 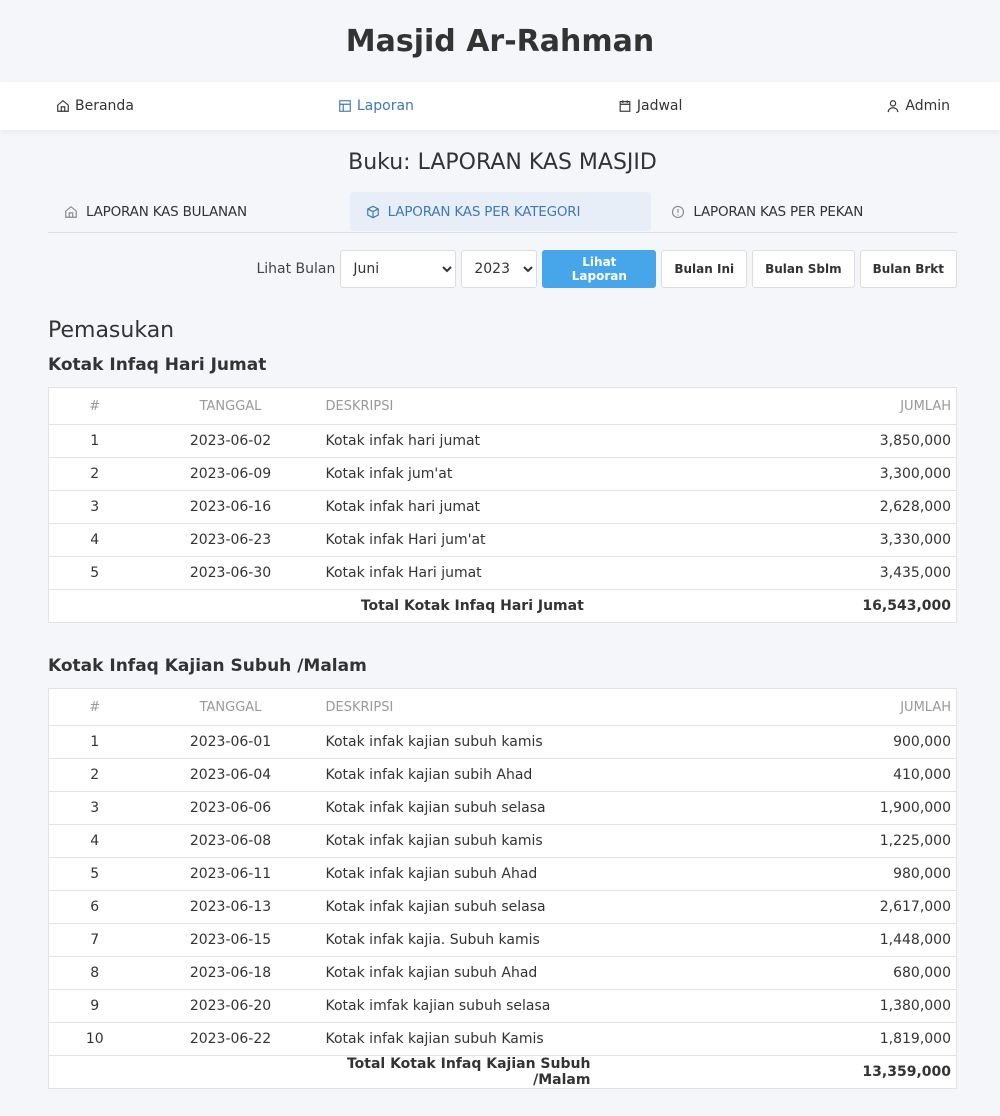 I want to click on home-icon, so click(x=71, y=211).